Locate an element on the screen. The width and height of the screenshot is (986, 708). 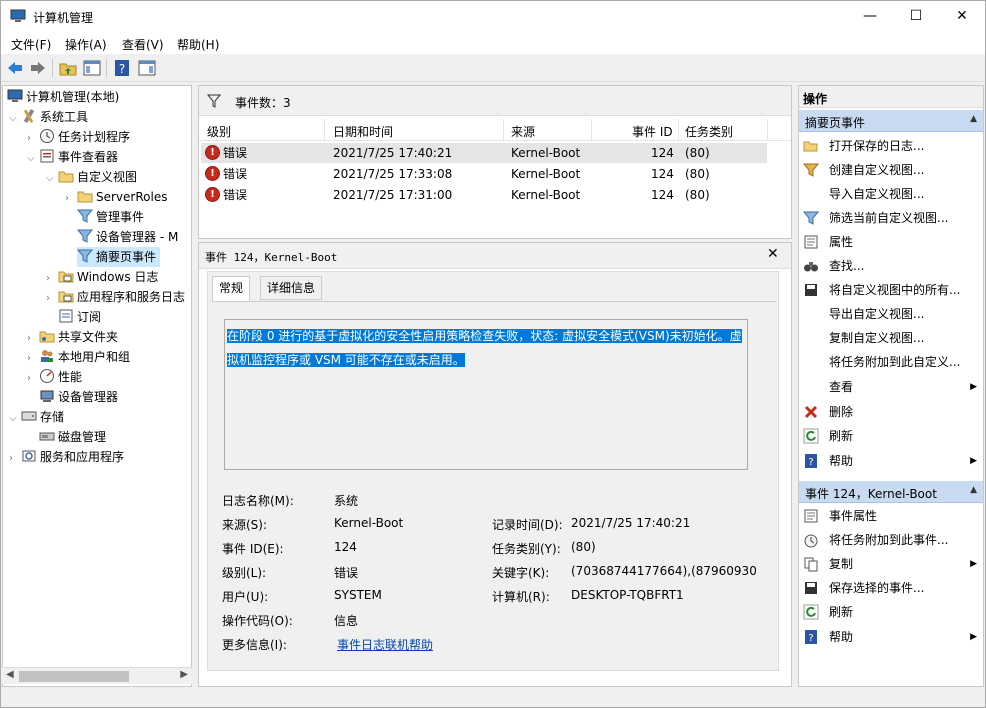
tree-item-custom-views: ⌵ 自定义视图 is located at coordinates (91, 177).